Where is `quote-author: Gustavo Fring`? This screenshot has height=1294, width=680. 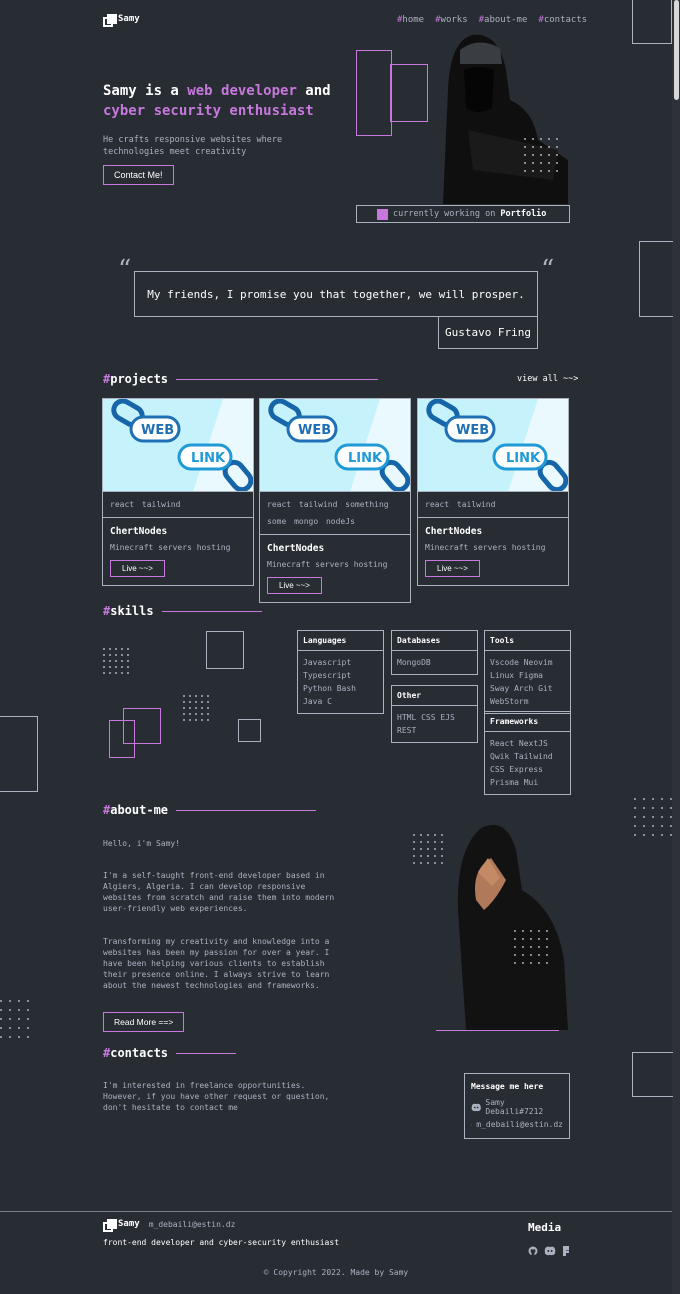
quote-author: Gustavo Fring is located at coordinates (488, 333).